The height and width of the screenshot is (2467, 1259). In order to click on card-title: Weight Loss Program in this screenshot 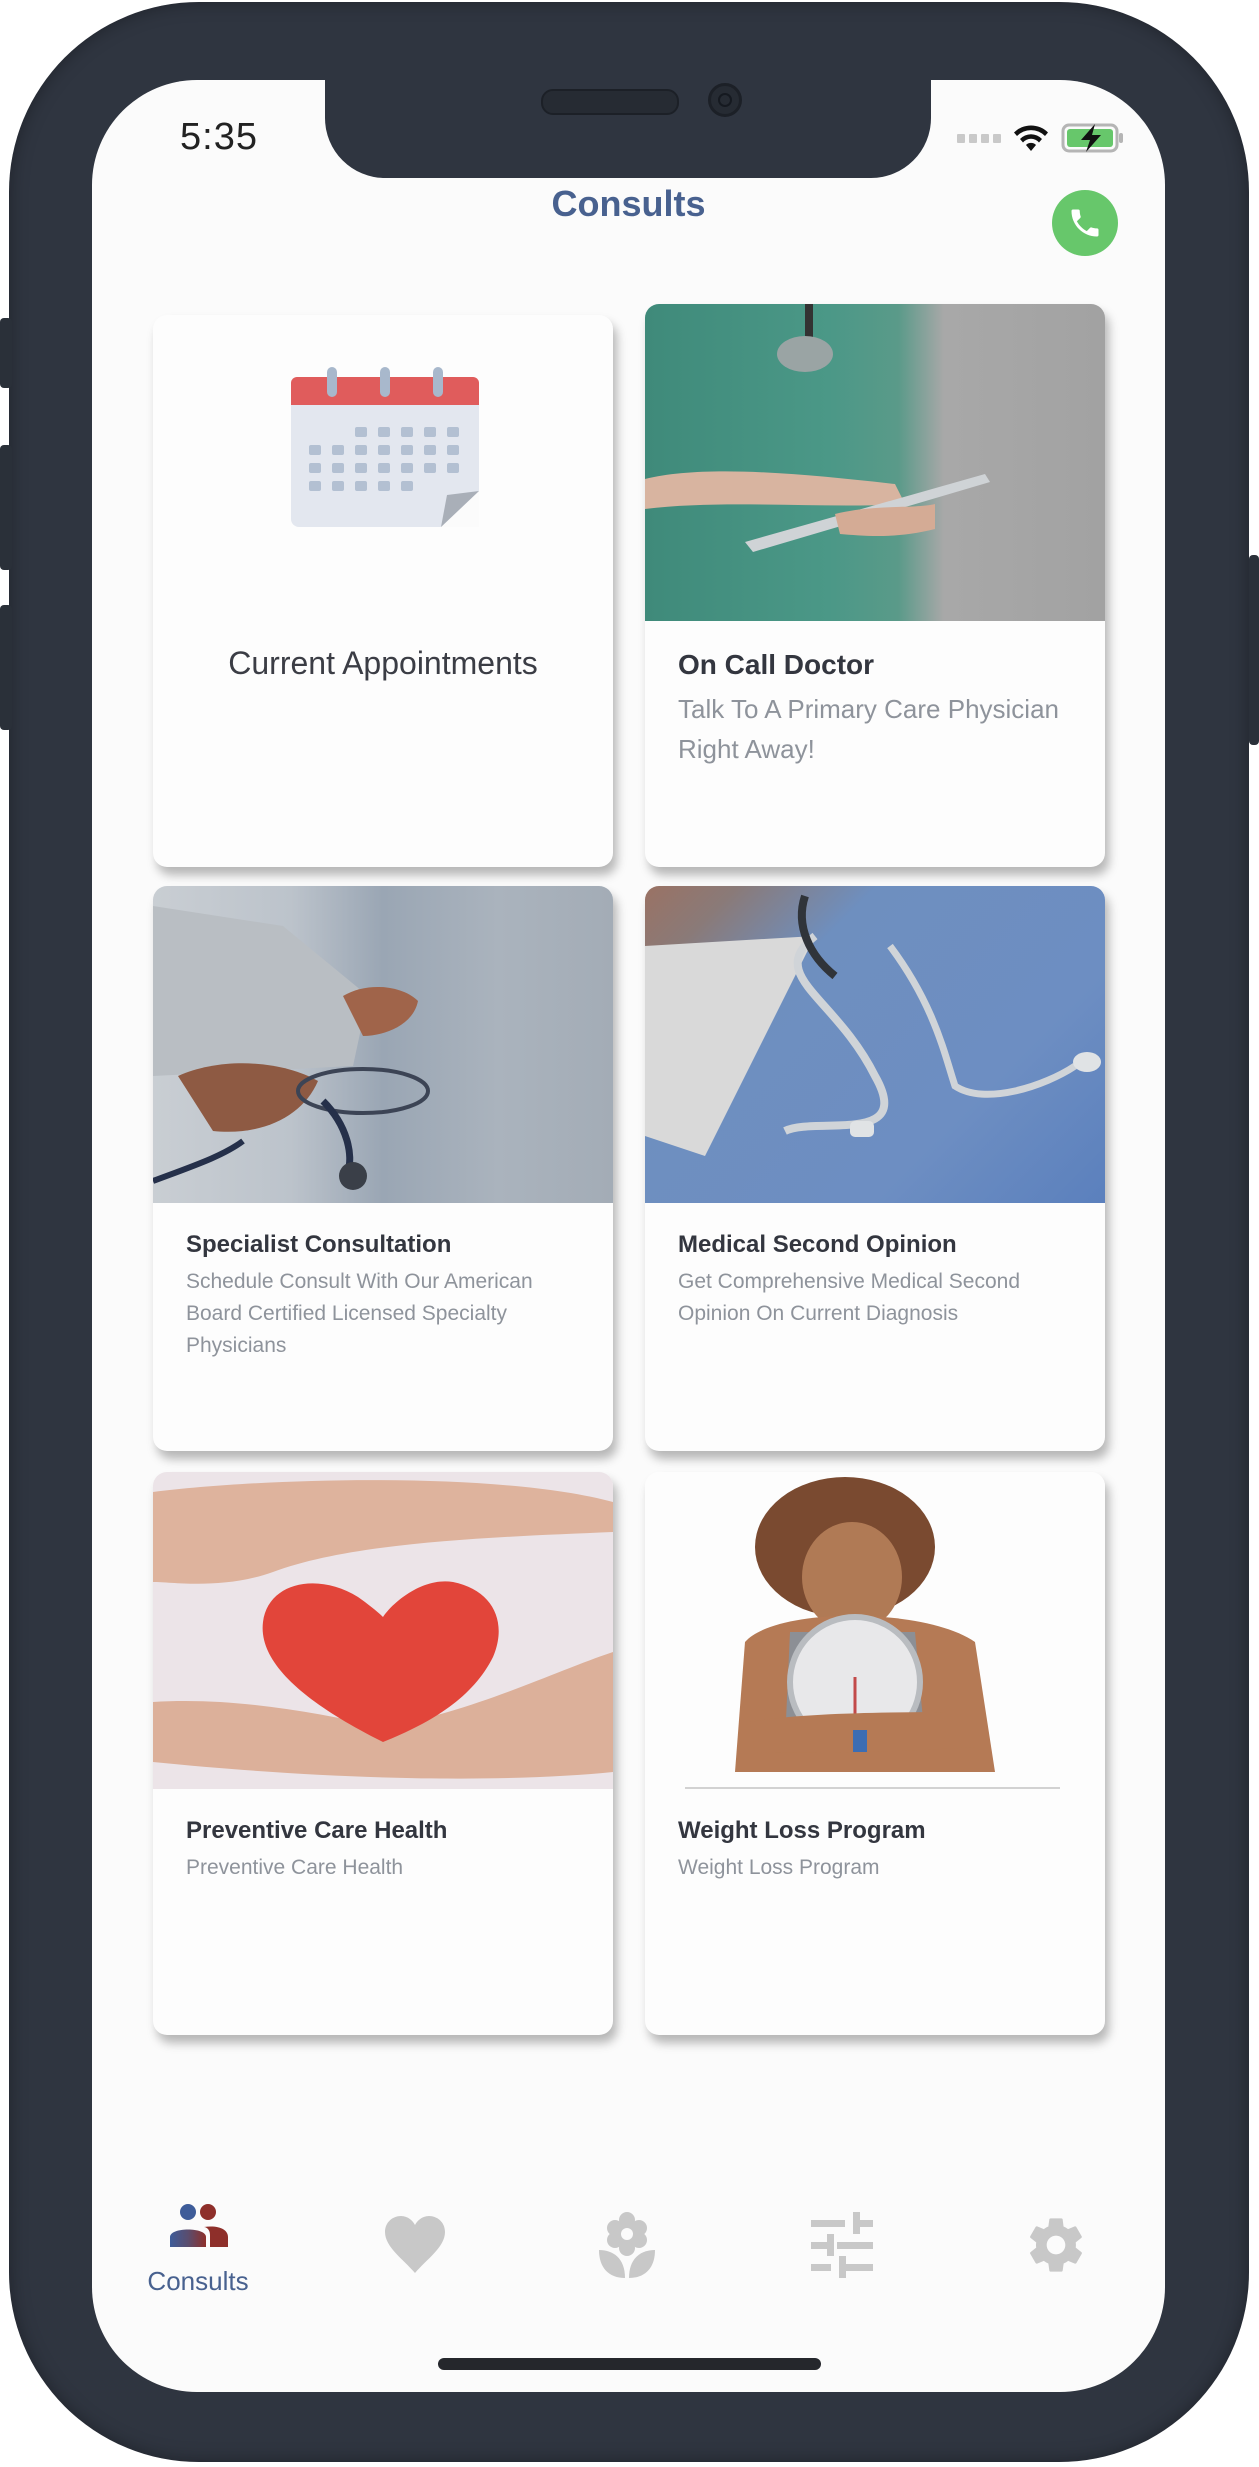, I will do `click(802, 1830)`.